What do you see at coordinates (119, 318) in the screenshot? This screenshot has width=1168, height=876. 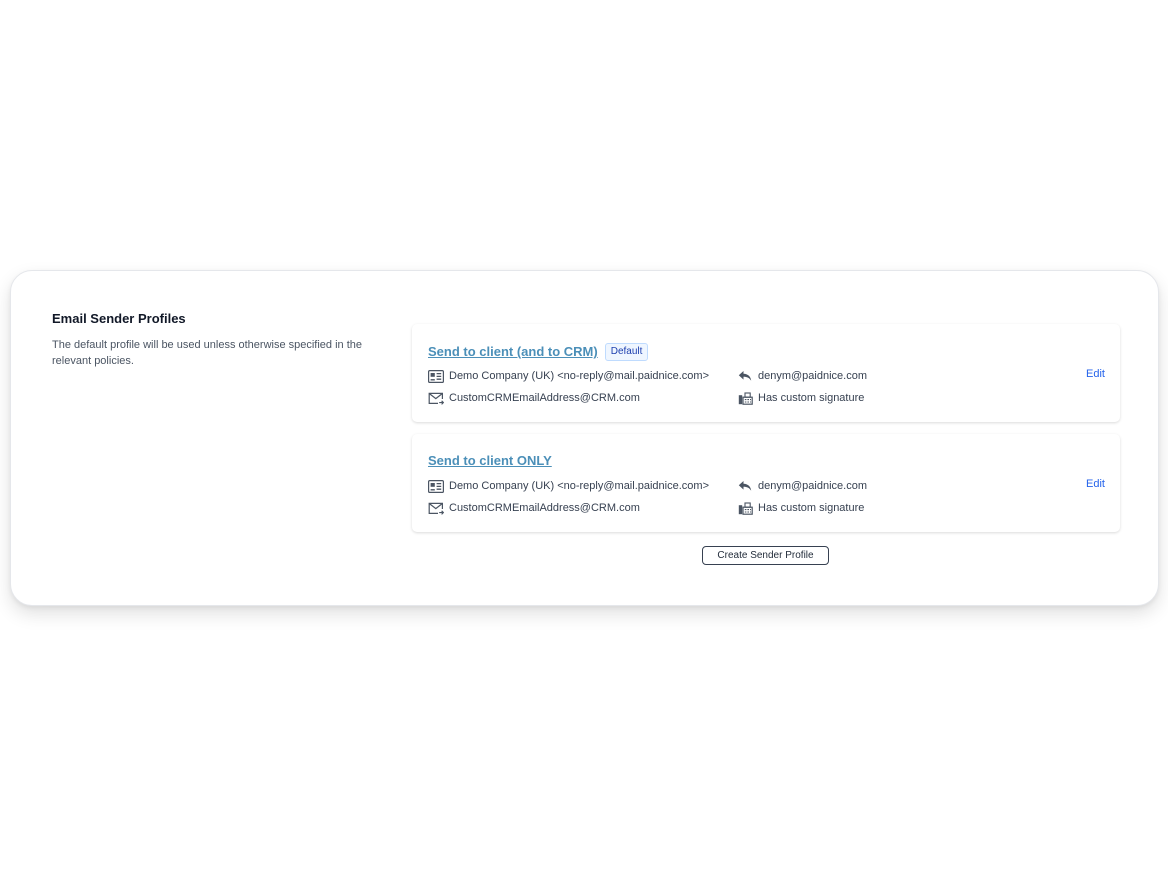 I see `section-title: Email Sender Profiles` at bounding box center [119, 318].